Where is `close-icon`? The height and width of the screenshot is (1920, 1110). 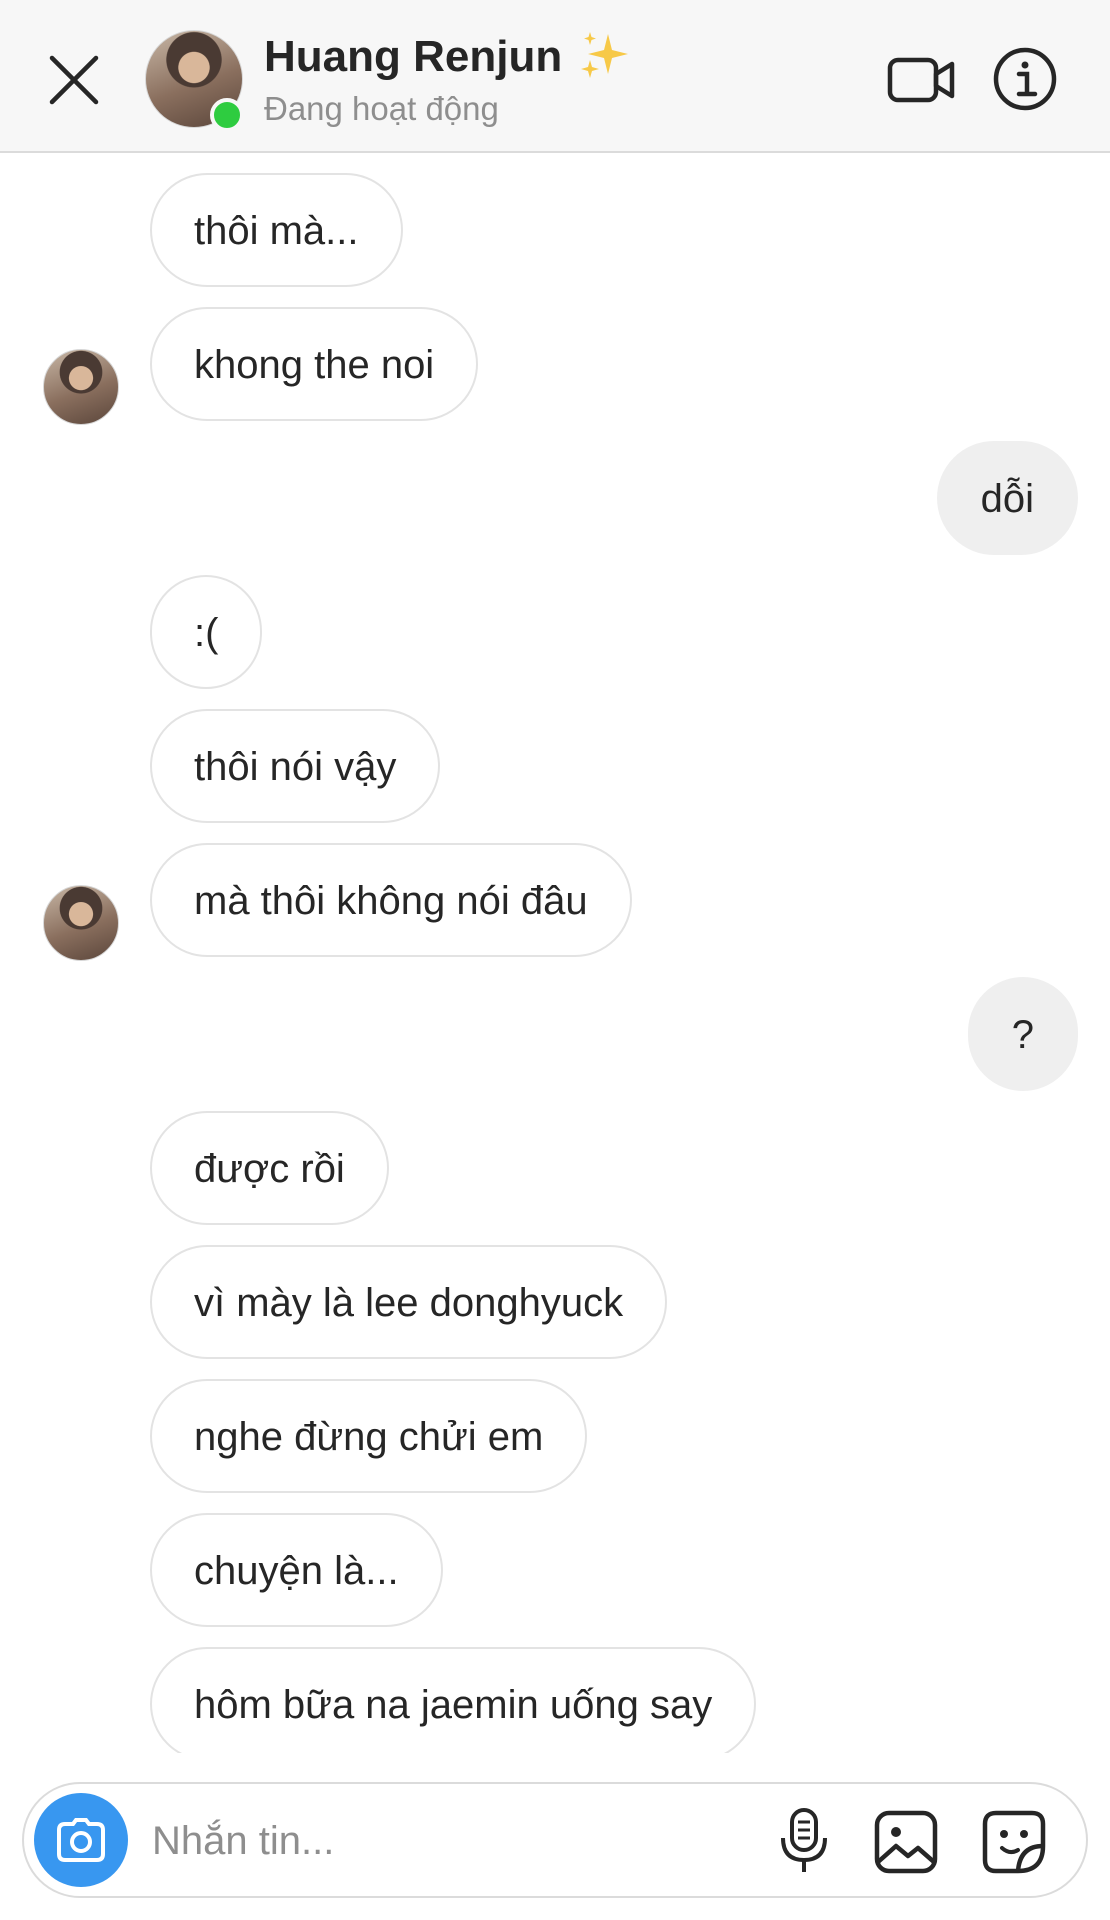
close-icon is located at coordinates (74, 80).